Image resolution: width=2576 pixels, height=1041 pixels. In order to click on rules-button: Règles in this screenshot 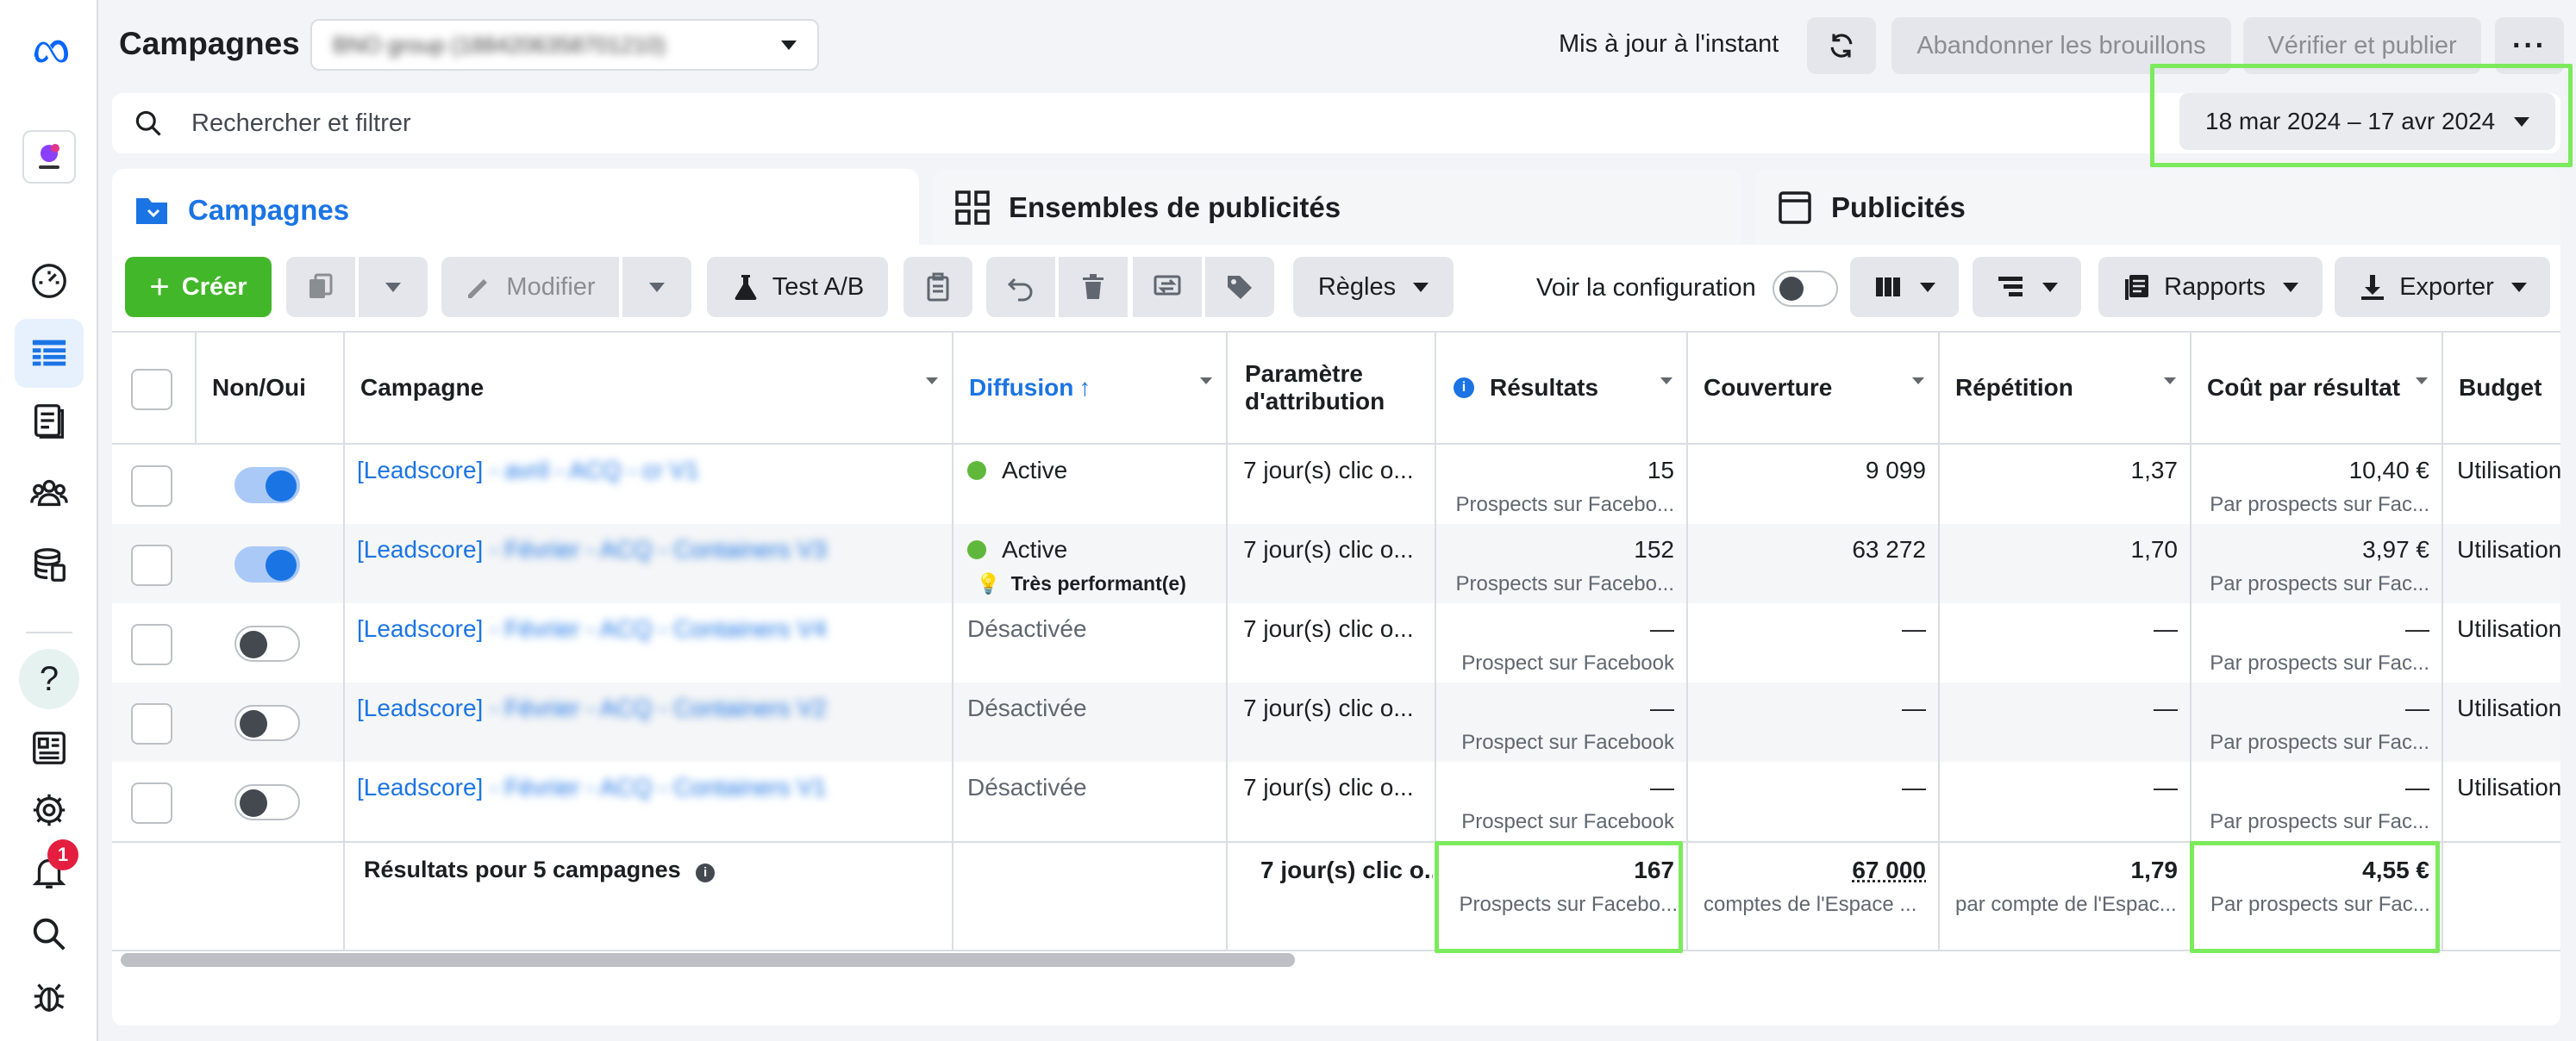, I will do `click(1373, 287)`.